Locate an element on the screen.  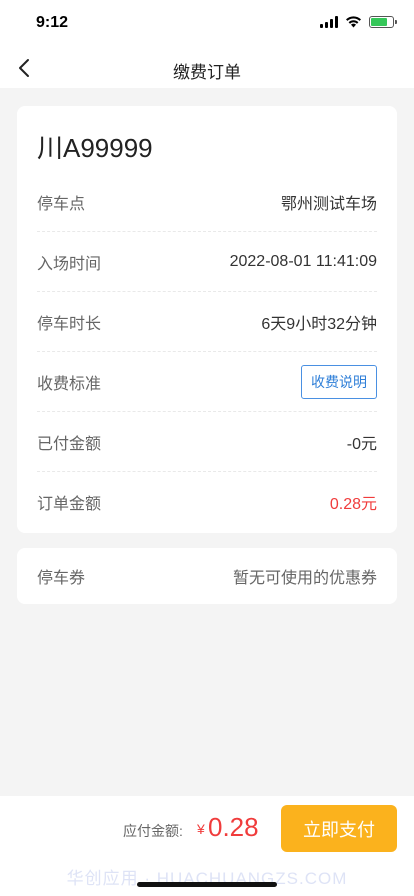
row-paid-amount: 已付金额 -0元 is located at coordinates (207, 442).